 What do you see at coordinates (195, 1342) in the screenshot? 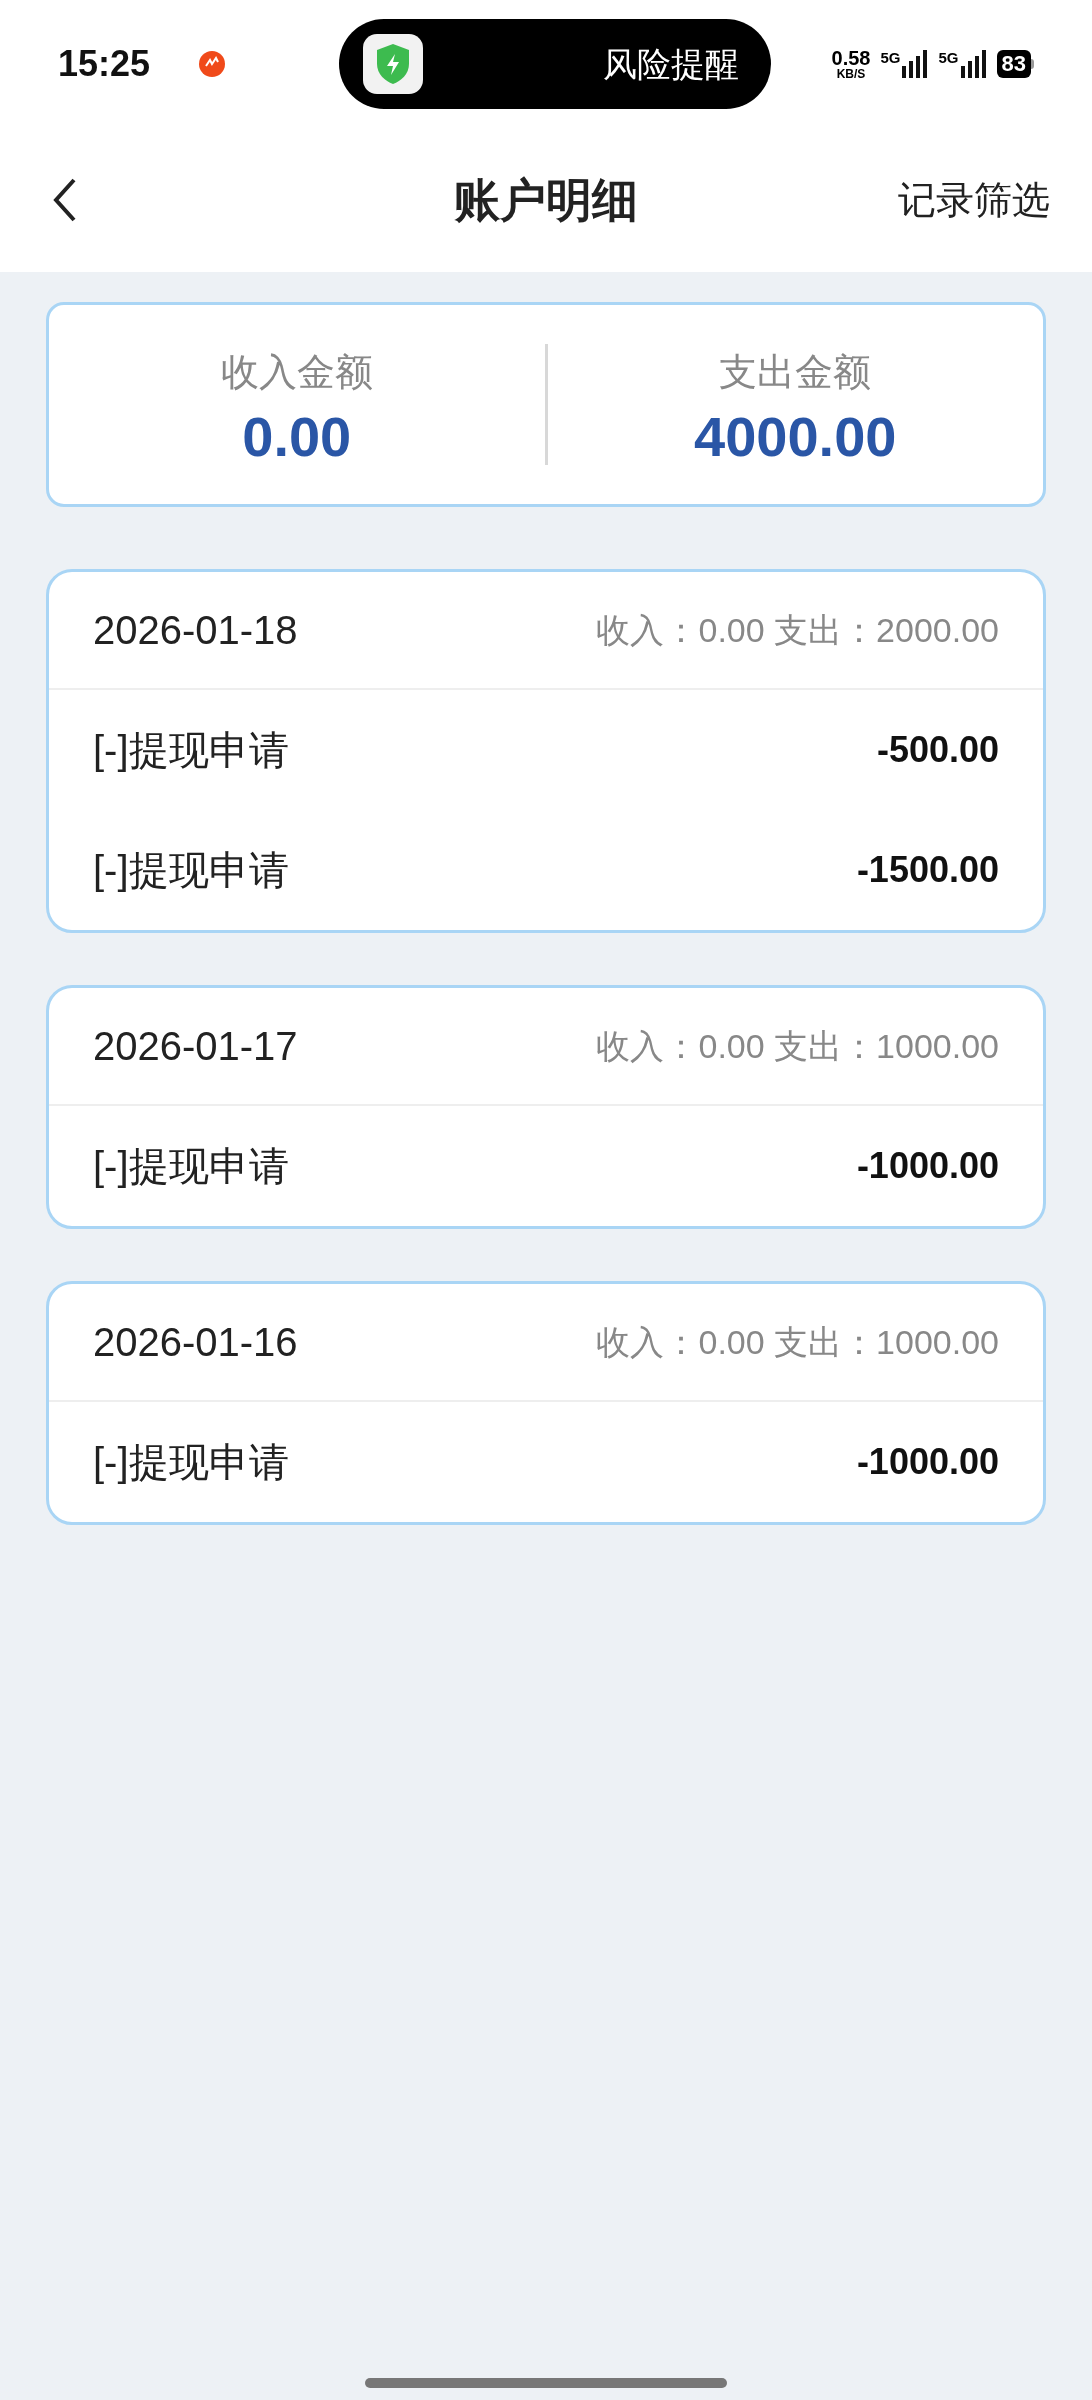
I see `day-date: 2026-01-16` at bounding box center [195, 1342].